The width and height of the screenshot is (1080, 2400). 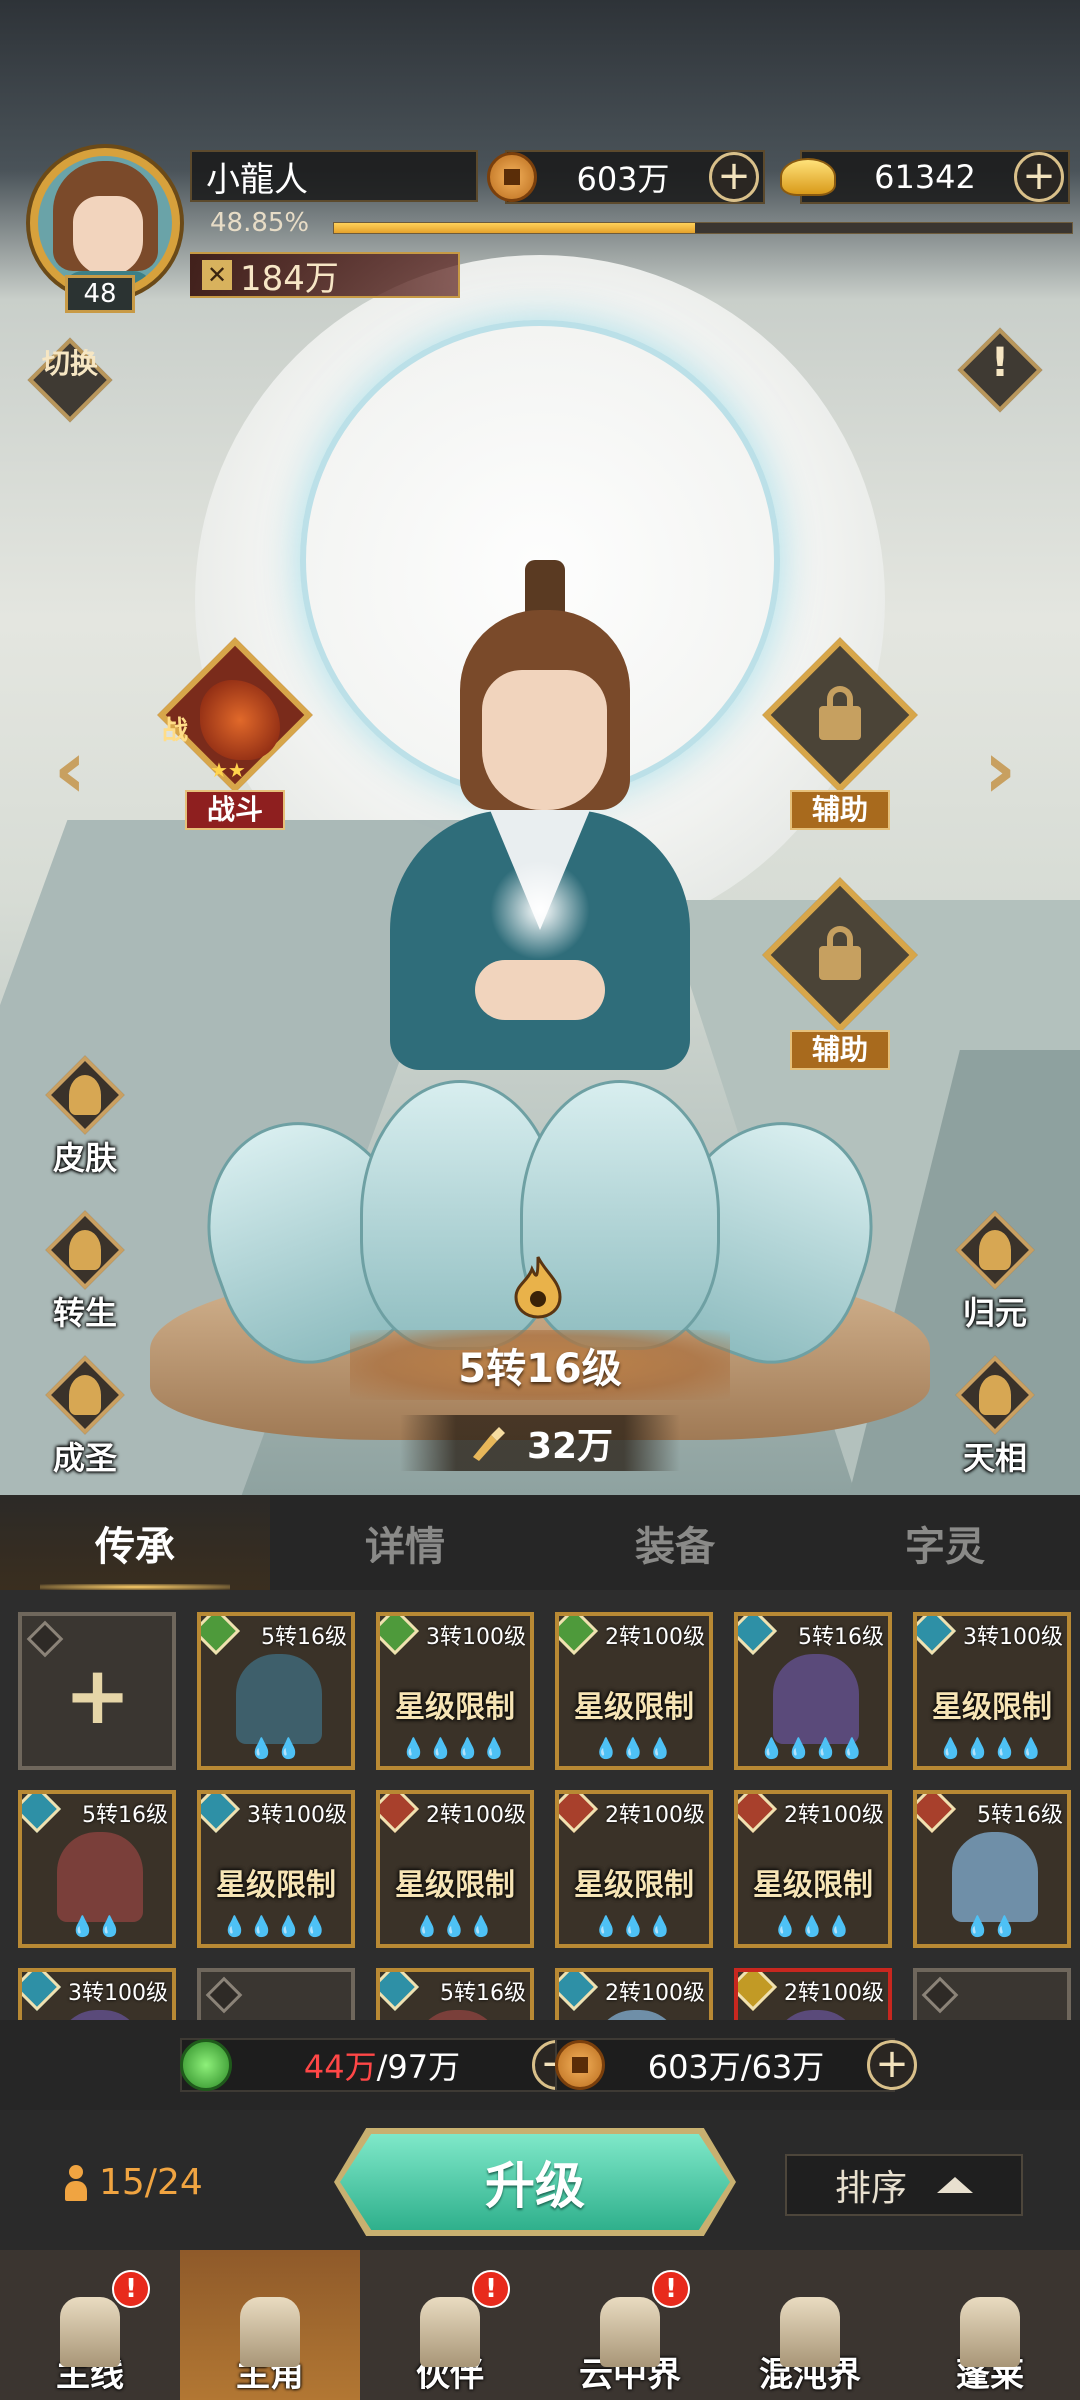 I want to click on chevron-right-icon: ›, so click(x=1000, y=770).